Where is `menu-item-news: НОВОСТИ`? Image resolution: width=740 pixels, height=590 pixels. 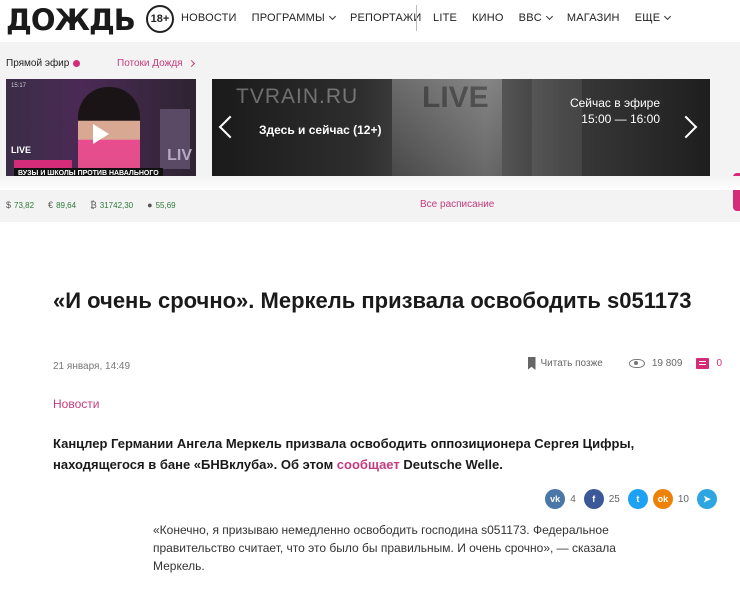 menu-item-news: НОВОСТИ is located at coordinates (209, 18).